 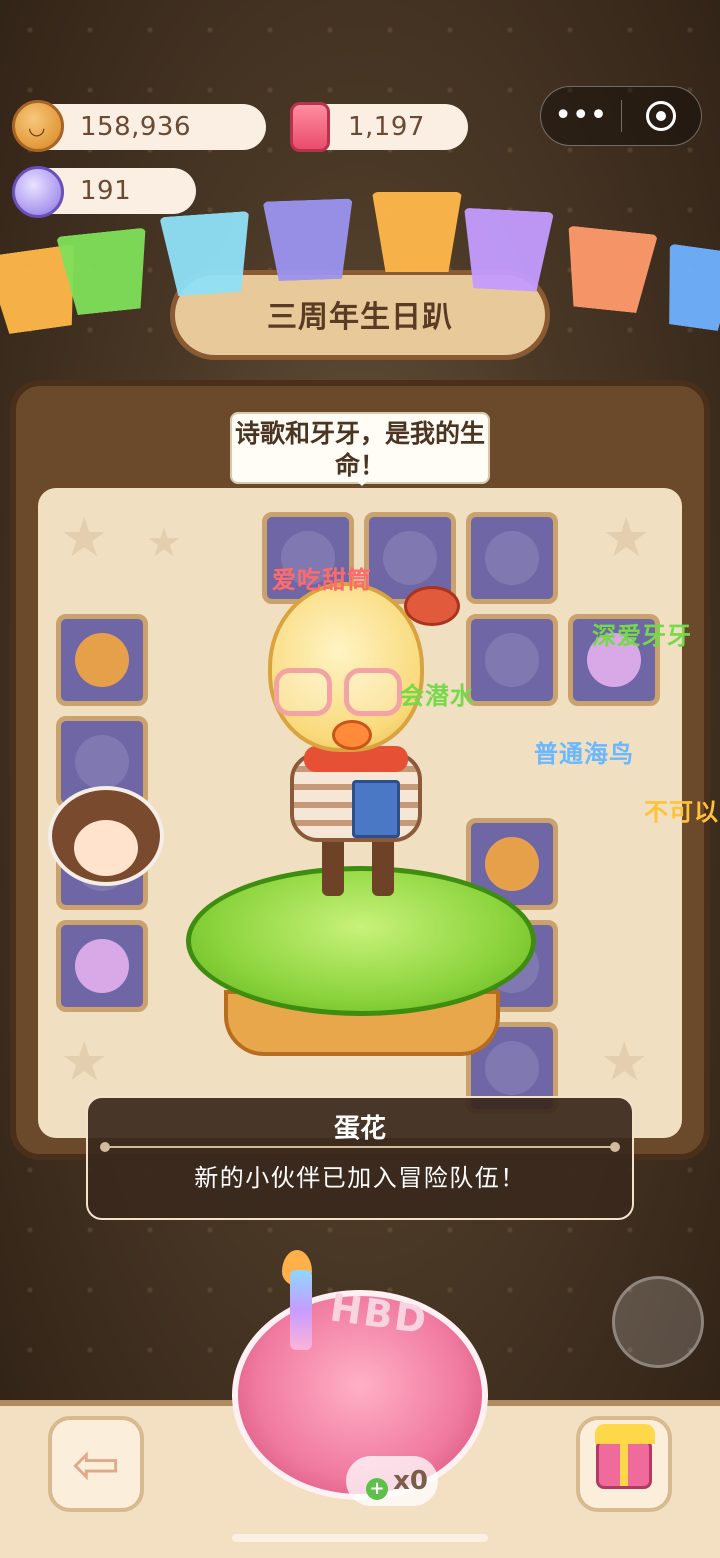 I want to click on notice-title: 蛋花, so click(x=359, y=1129).